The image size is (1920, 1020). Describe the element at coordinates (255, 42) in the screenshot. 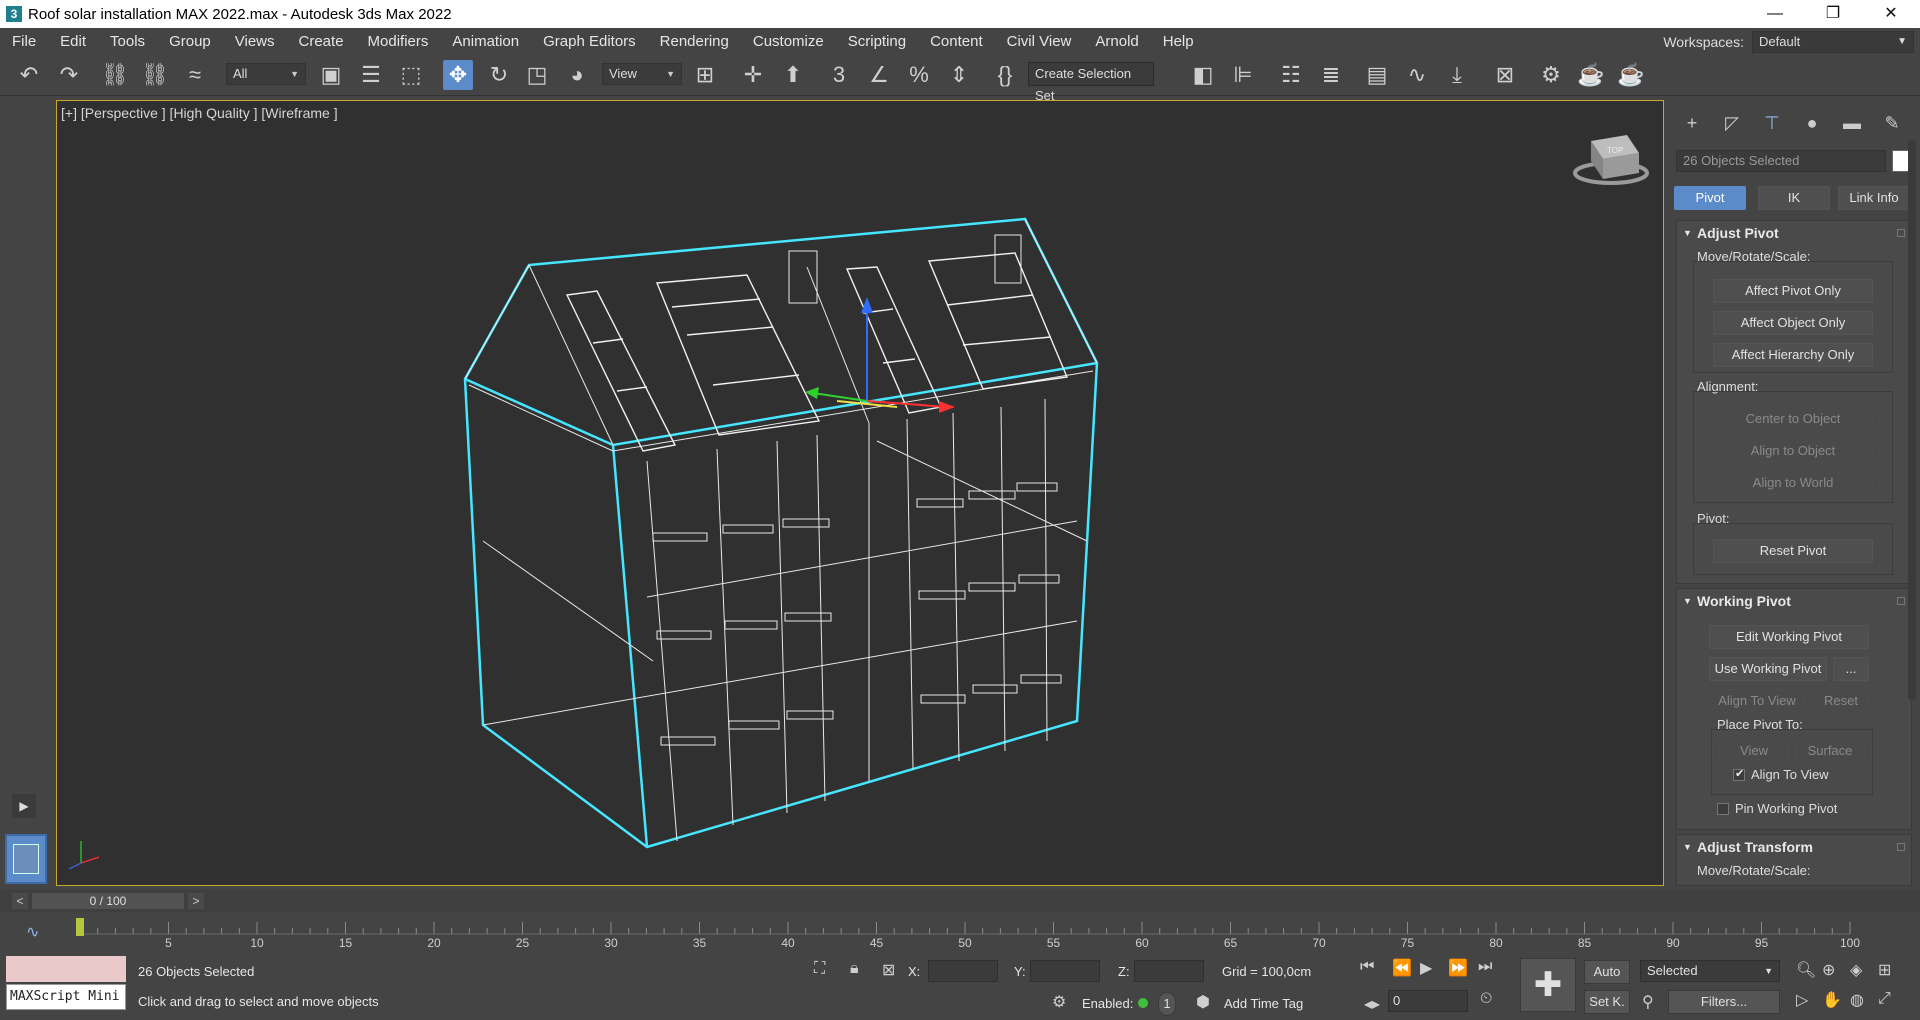

I see `menu-views: Views` at that location.